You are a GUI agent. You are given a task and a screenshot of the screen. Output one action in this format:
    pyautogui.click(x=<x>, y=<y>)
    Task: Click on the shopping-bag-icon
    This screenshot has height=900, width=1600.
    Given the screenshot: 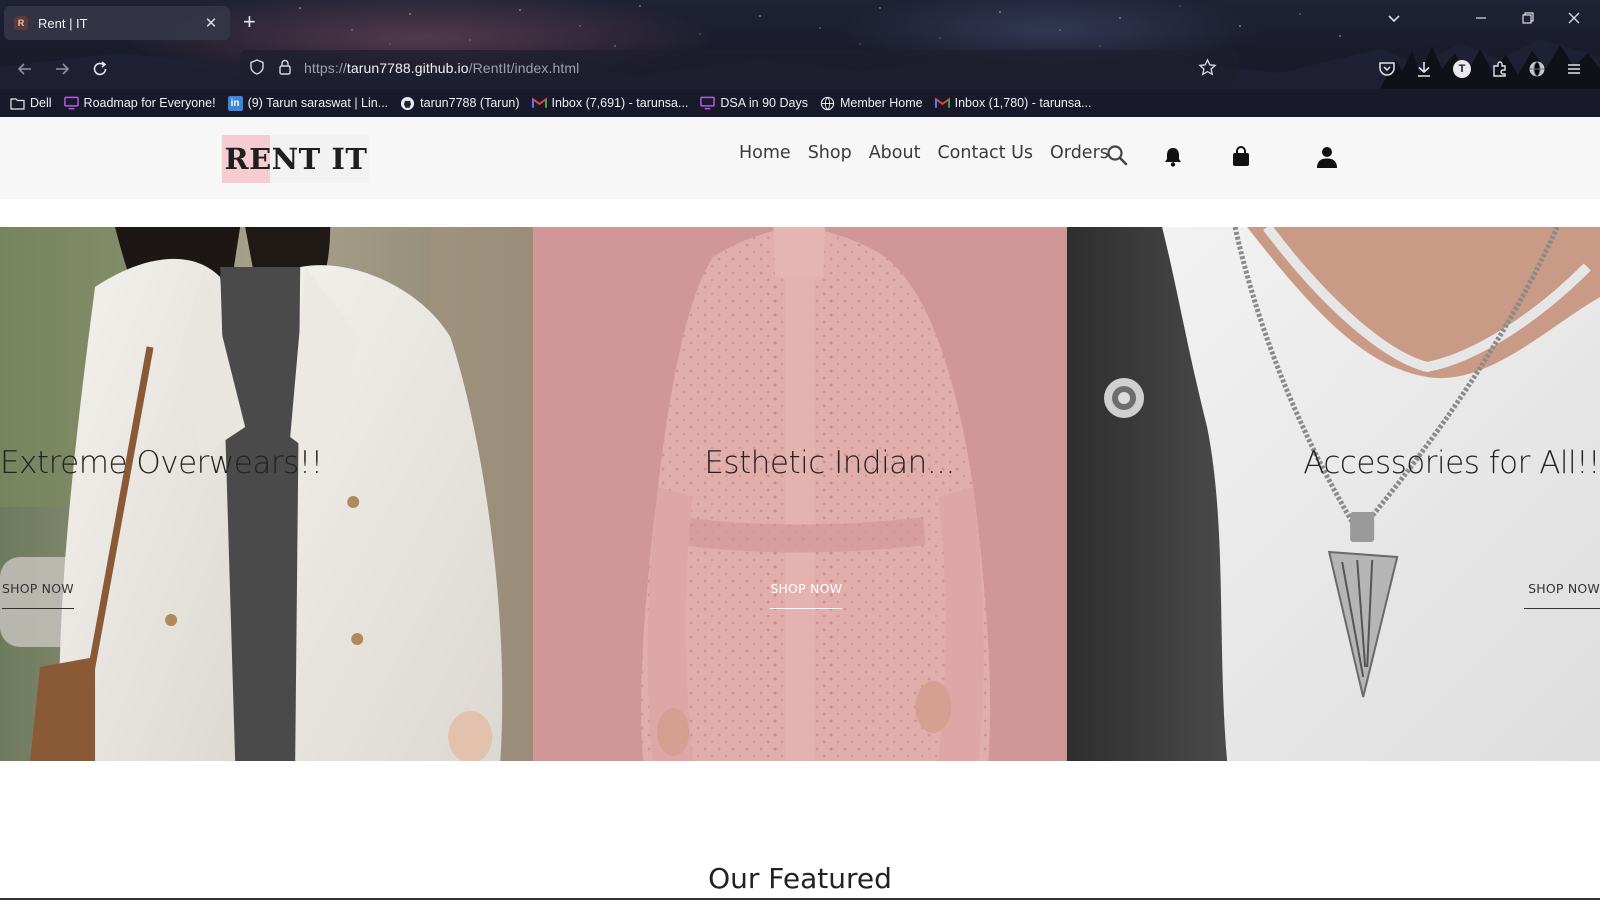 What is the action you would take?
    pyautogui.click(x=1241, y=157)
    